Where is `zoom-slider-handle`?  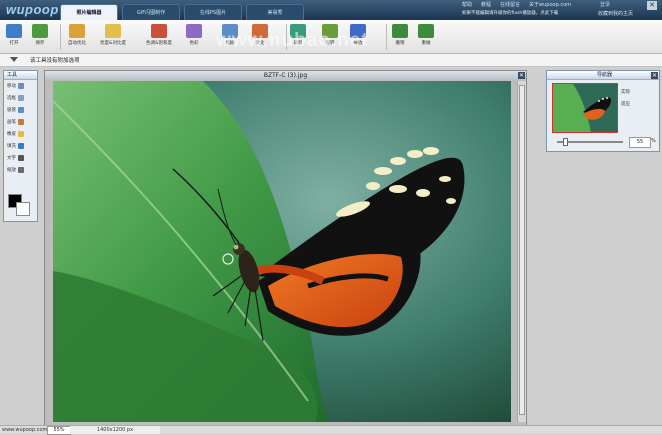
zoom-slider-handle is located at coordinates (565, 142).